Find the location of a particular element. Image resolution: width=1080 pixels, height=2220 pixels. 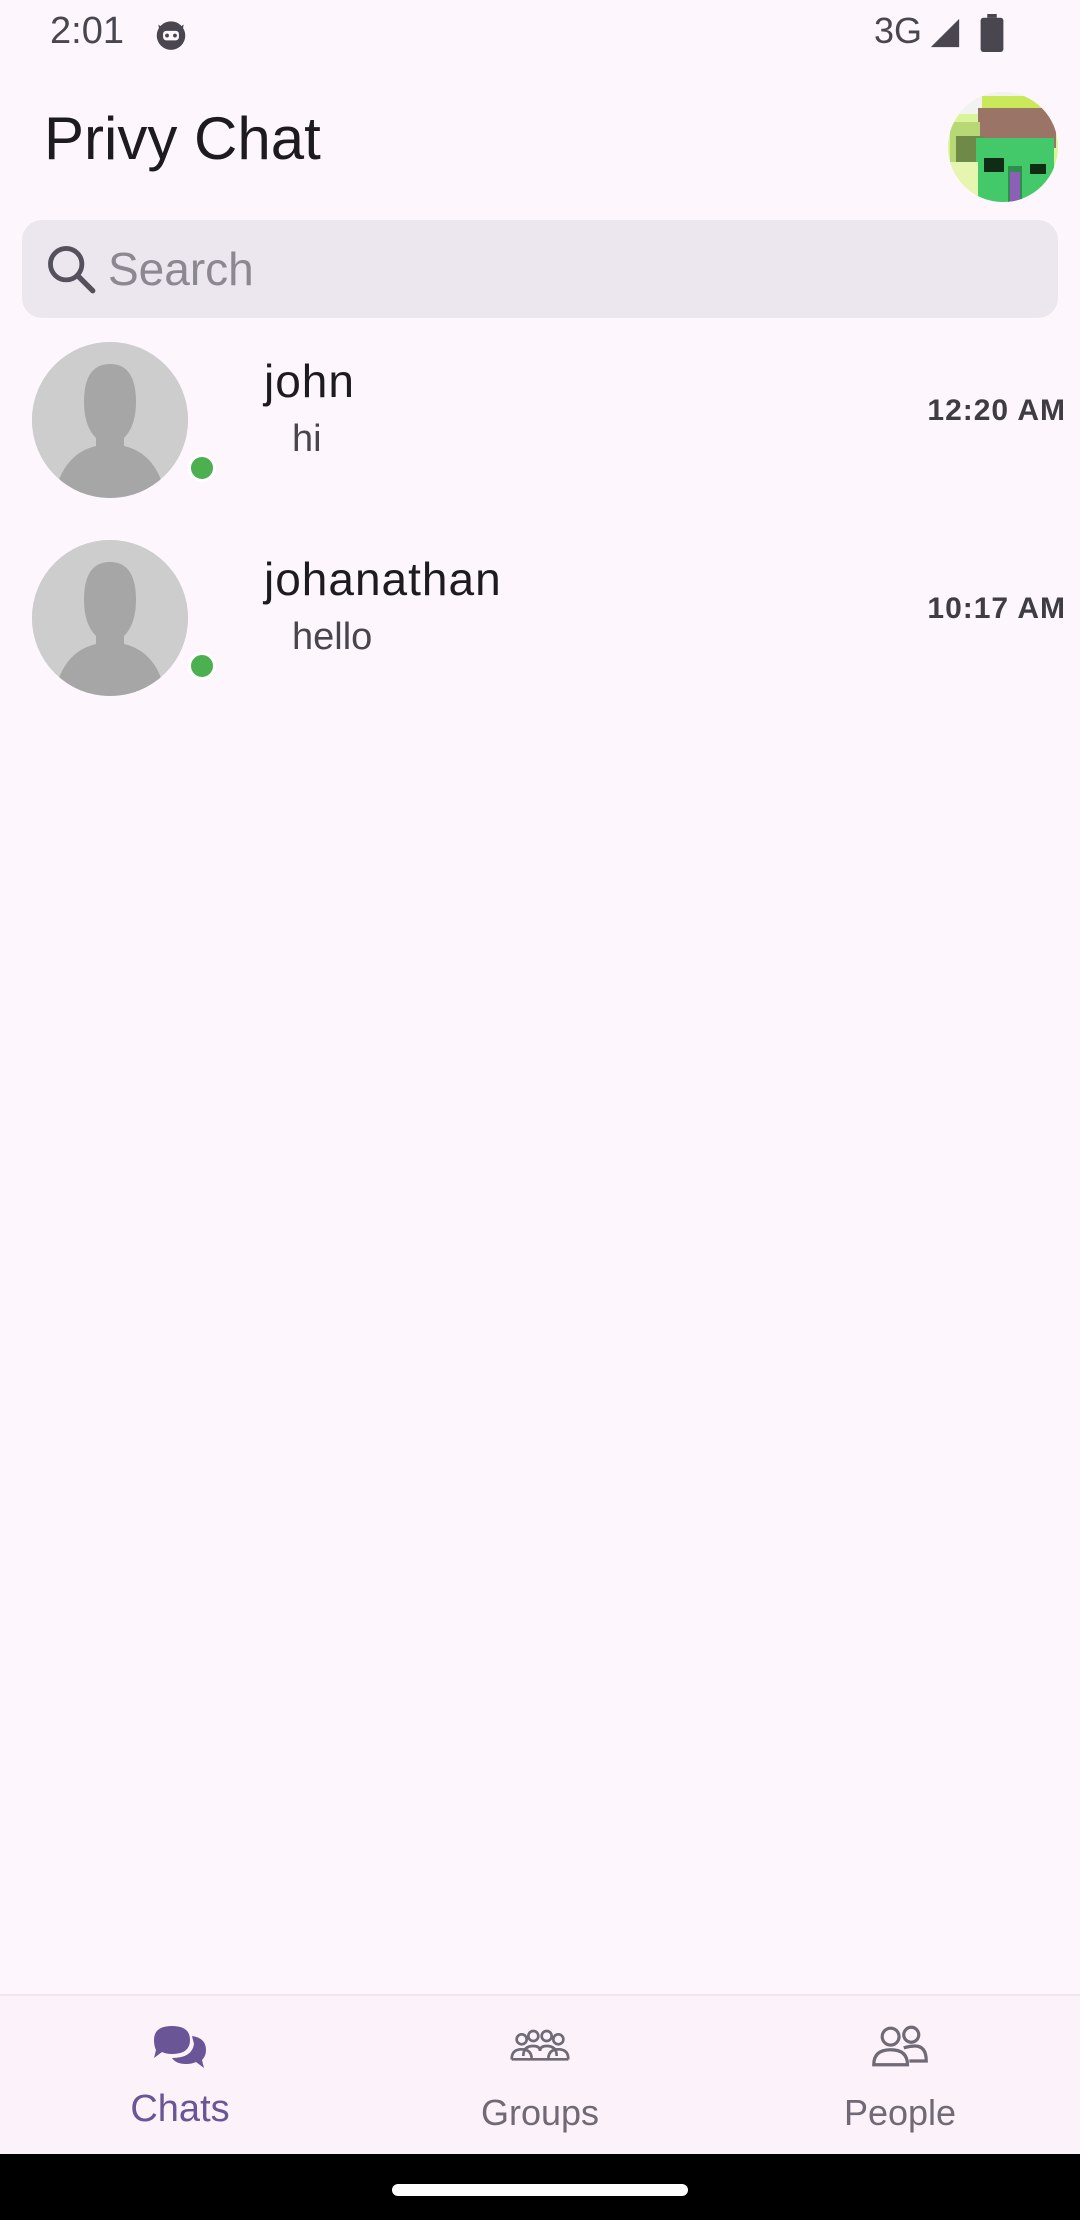

search-bar is located at coordinates (540, 269).